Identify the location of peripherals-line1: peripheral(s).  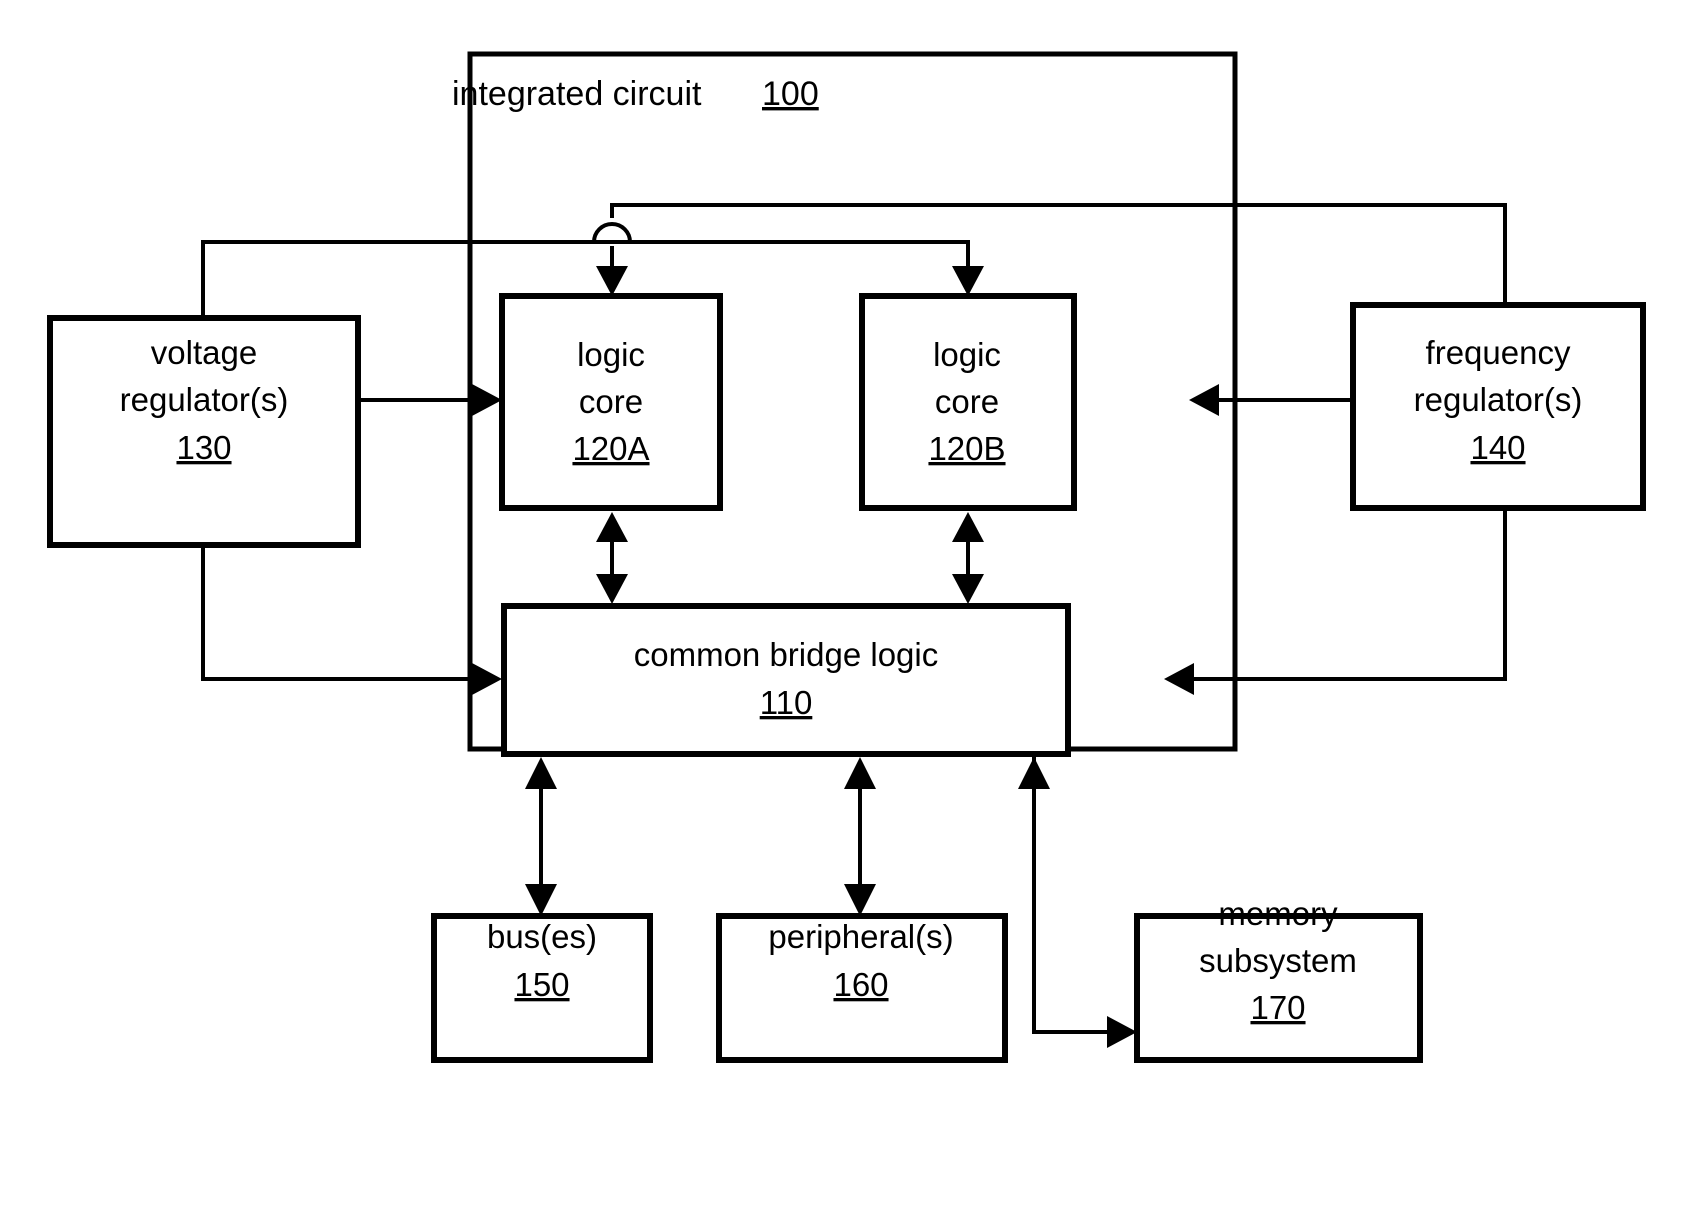
(860, 936).